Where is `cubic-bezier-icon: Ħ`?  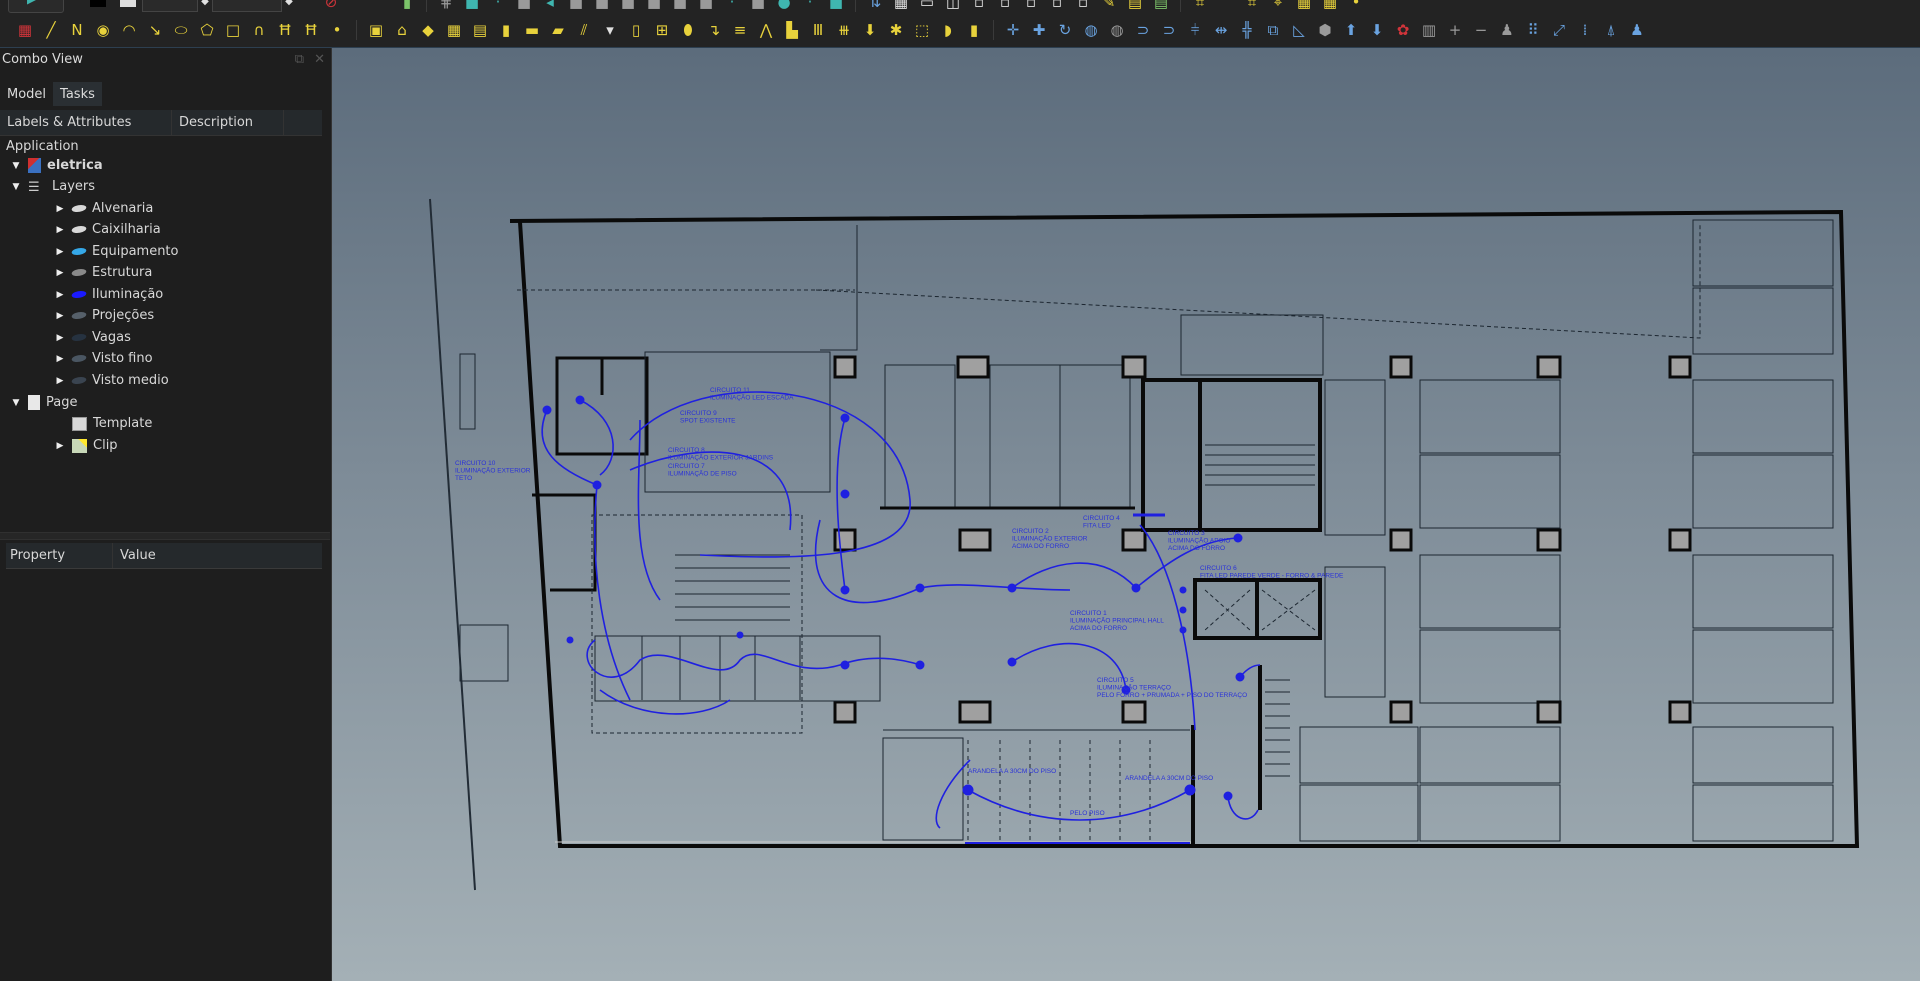 cubic-bezier-icon: Ħ is located at coordinates (311, 30).